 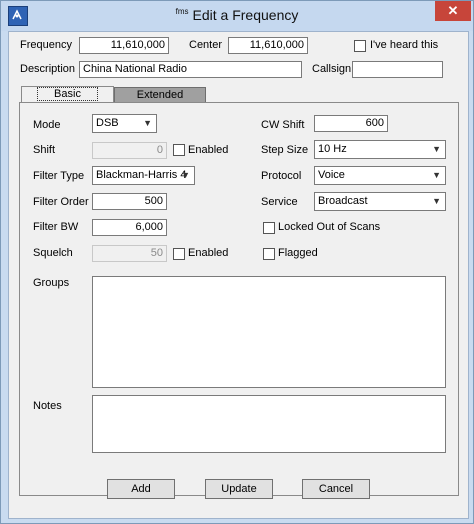 What do you see at coordinates (48, 69) in the screenshot?
I see `description-label: Description` at bounding box center [48, 69].